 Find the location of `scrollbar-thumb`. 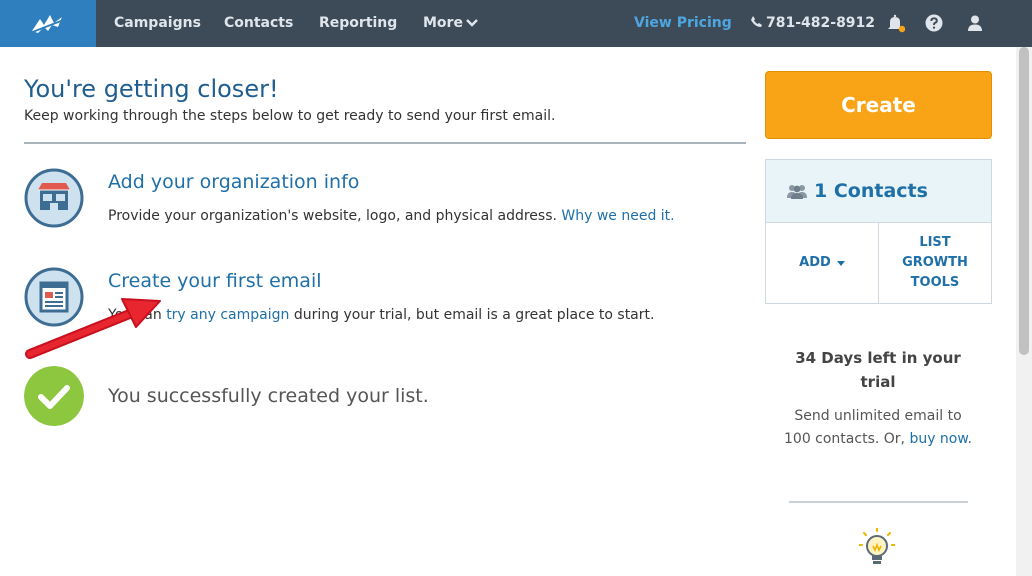

scrollbar-thumb is located at coordinates (1024, 201).